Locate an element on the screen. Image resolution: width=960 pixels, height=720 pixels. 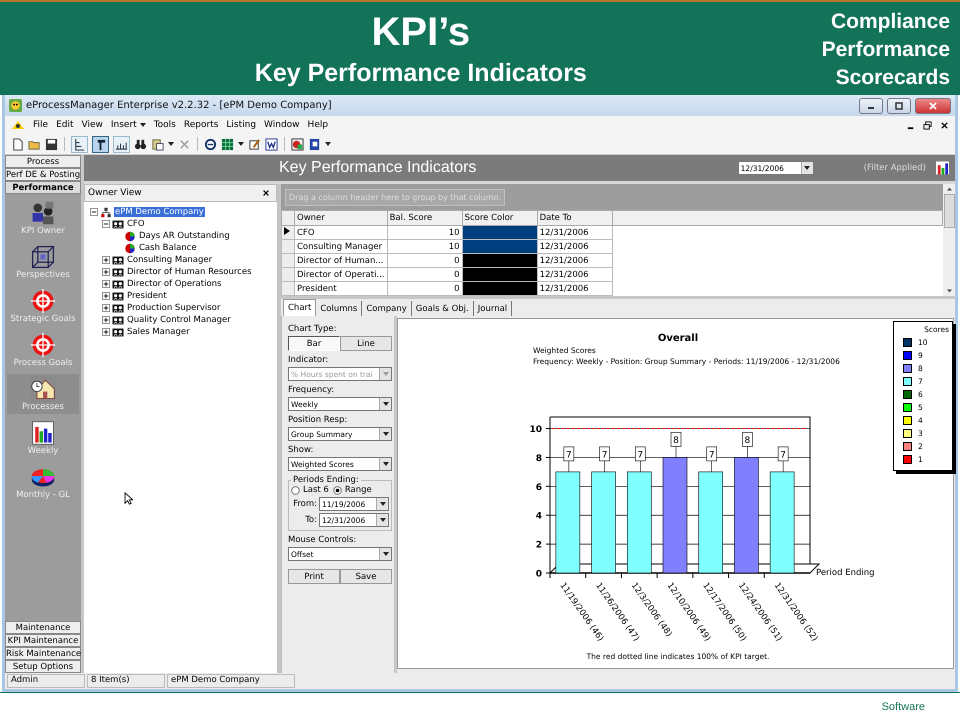
tree-item: Director of Operations is located at coordinates (174, 284).